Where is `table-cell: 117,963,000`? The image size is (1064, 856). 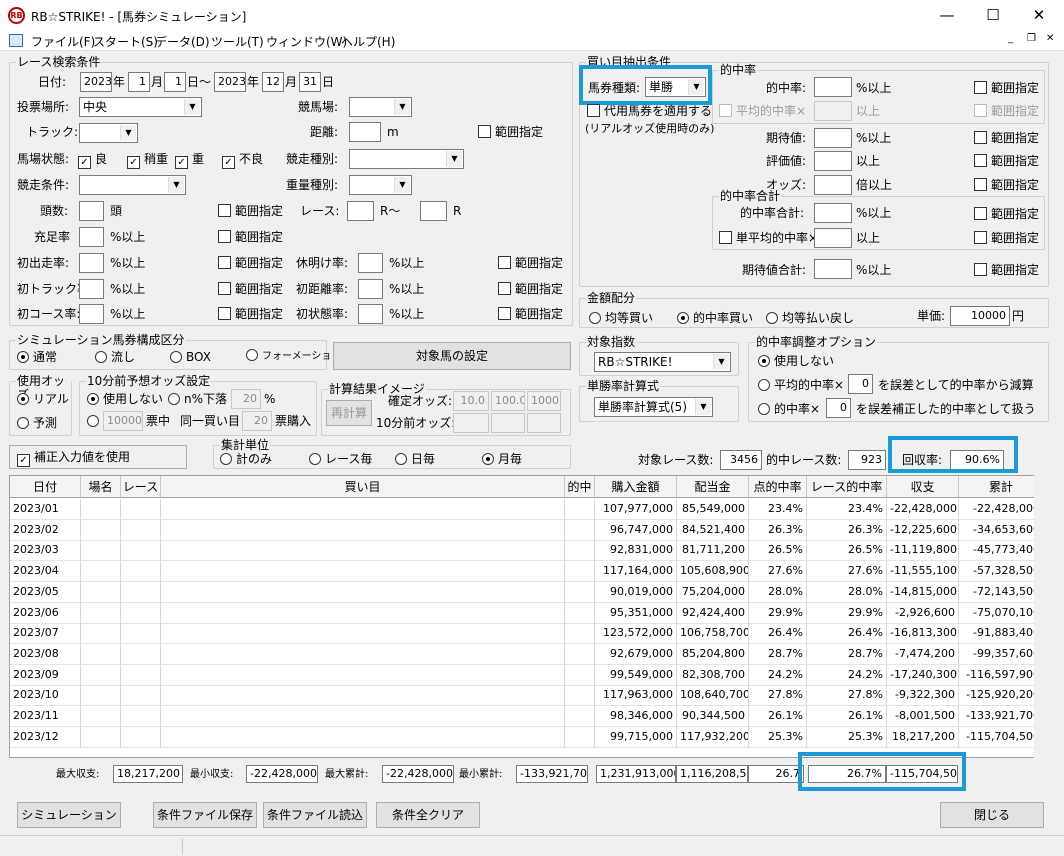
table-cell: 117,963,000 is located at coordinates (636, 696).